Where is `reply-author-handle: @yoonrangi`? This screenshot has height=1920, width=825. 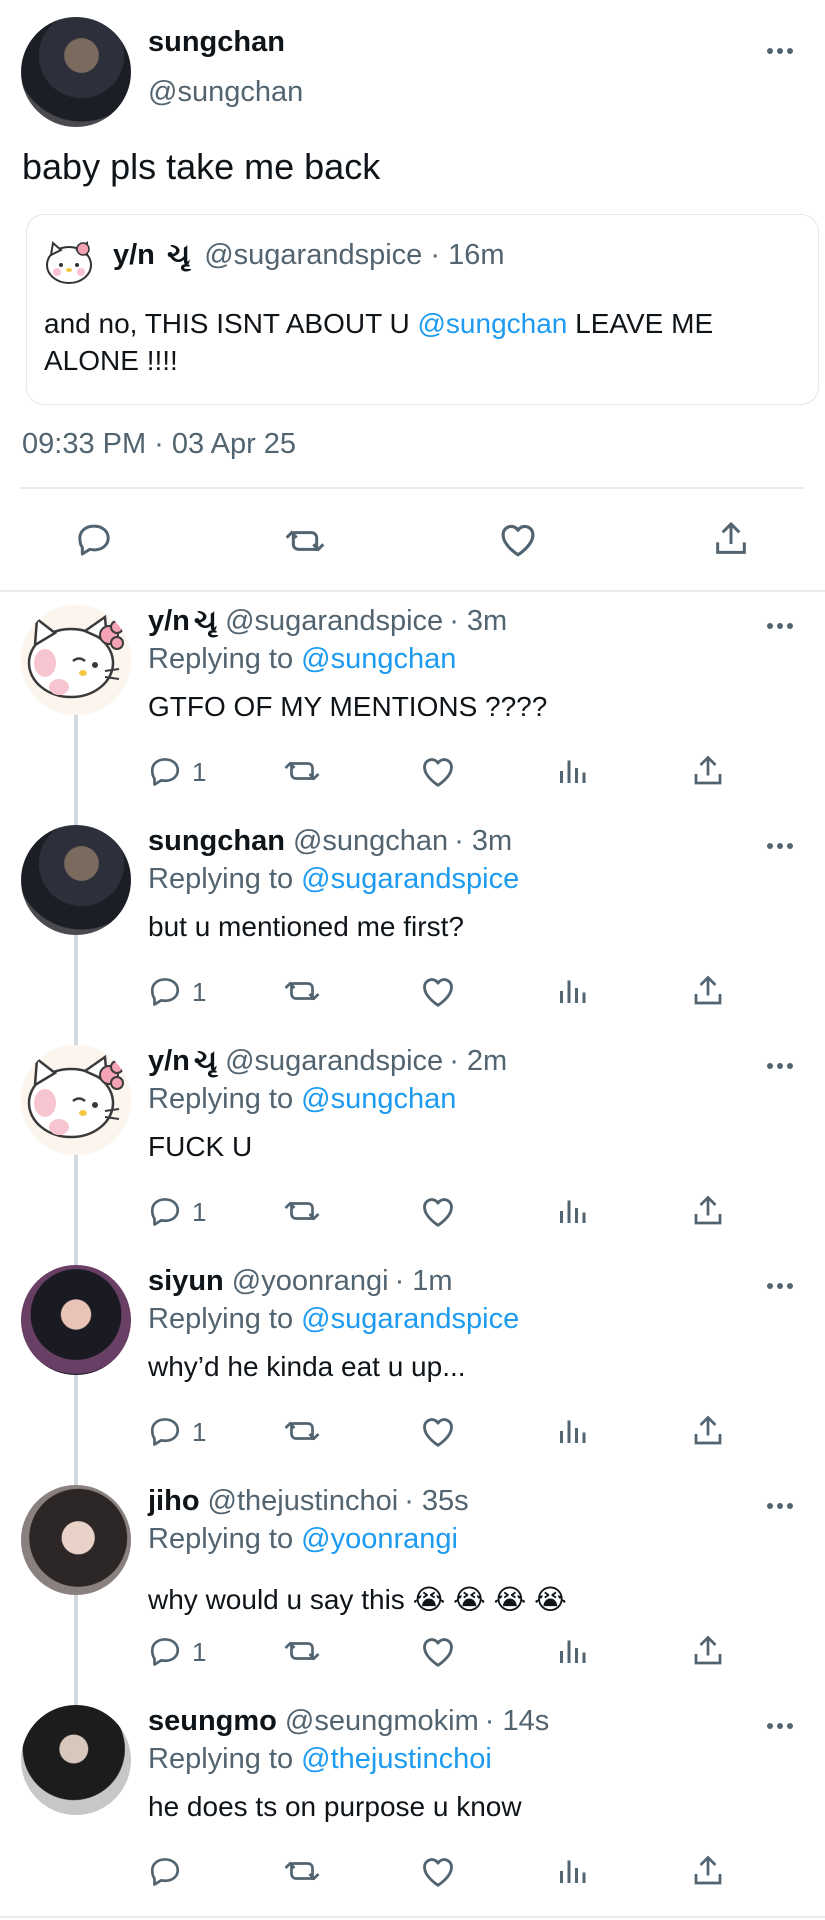 reply-author-handle: @yoonrangi is located at coordinates (310, 1281).